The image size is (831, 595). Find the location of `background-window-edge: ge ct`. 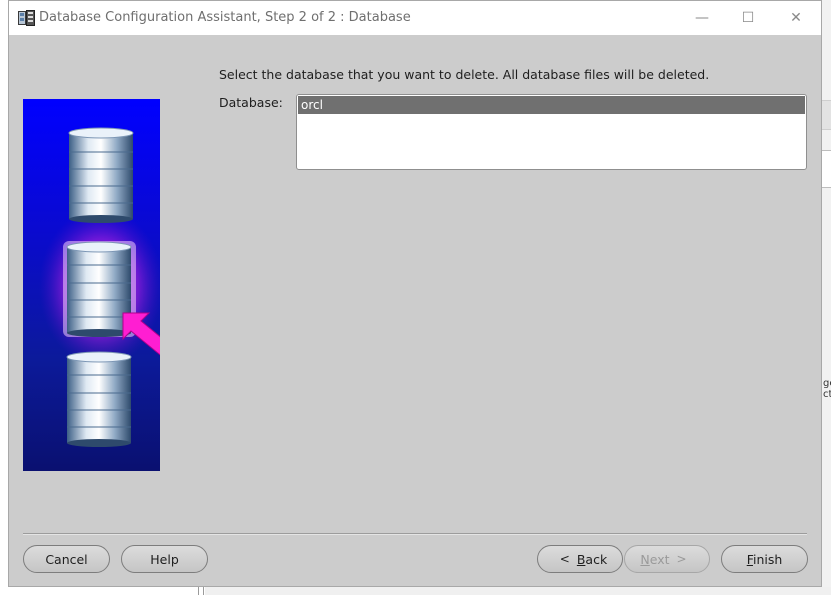

background-window-edge: ge ct is located at coordinates (826, 297).